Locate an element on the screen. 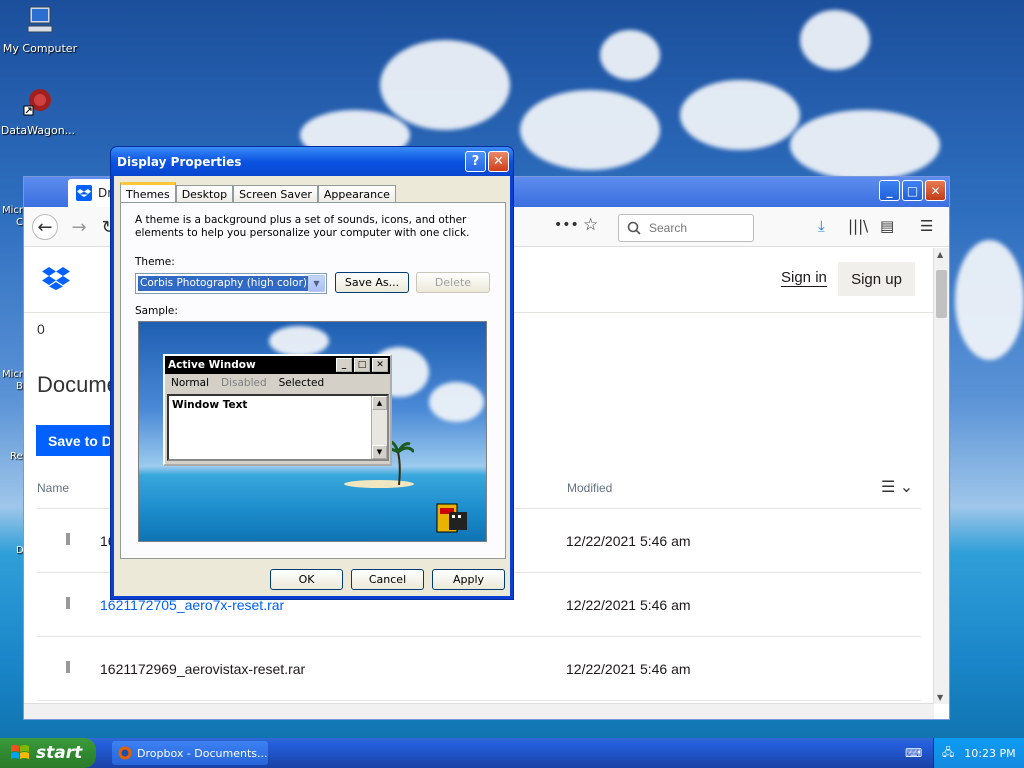  start-button: start is located at coordinates (48, 753).